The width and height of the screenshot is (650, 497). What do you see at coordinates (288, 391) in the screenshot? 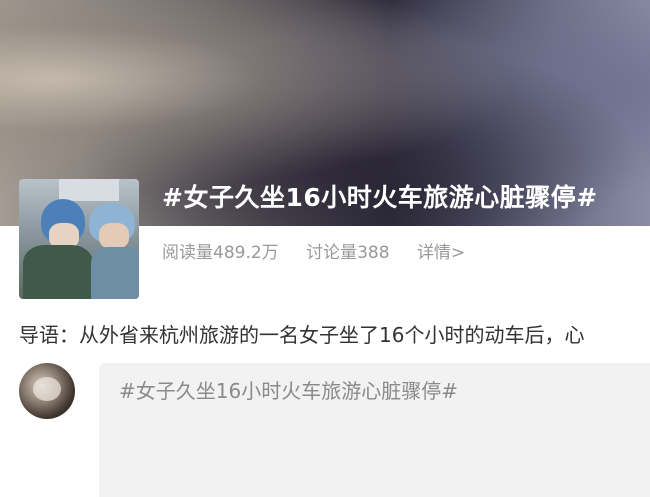
I see `compose-prefill-text: #女子久坐16小时火车旅游心脏骤停#` at bounding box center [288, 391].